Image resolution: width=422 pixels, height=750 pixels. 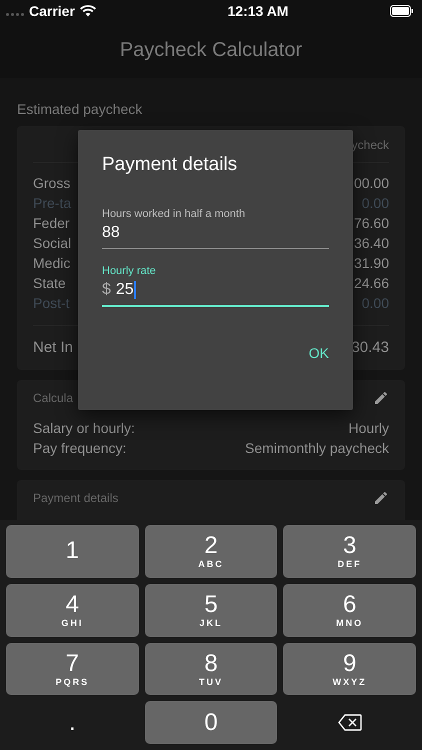 I want to click on row-label: Pre-ta, so click(x=52, y=203).